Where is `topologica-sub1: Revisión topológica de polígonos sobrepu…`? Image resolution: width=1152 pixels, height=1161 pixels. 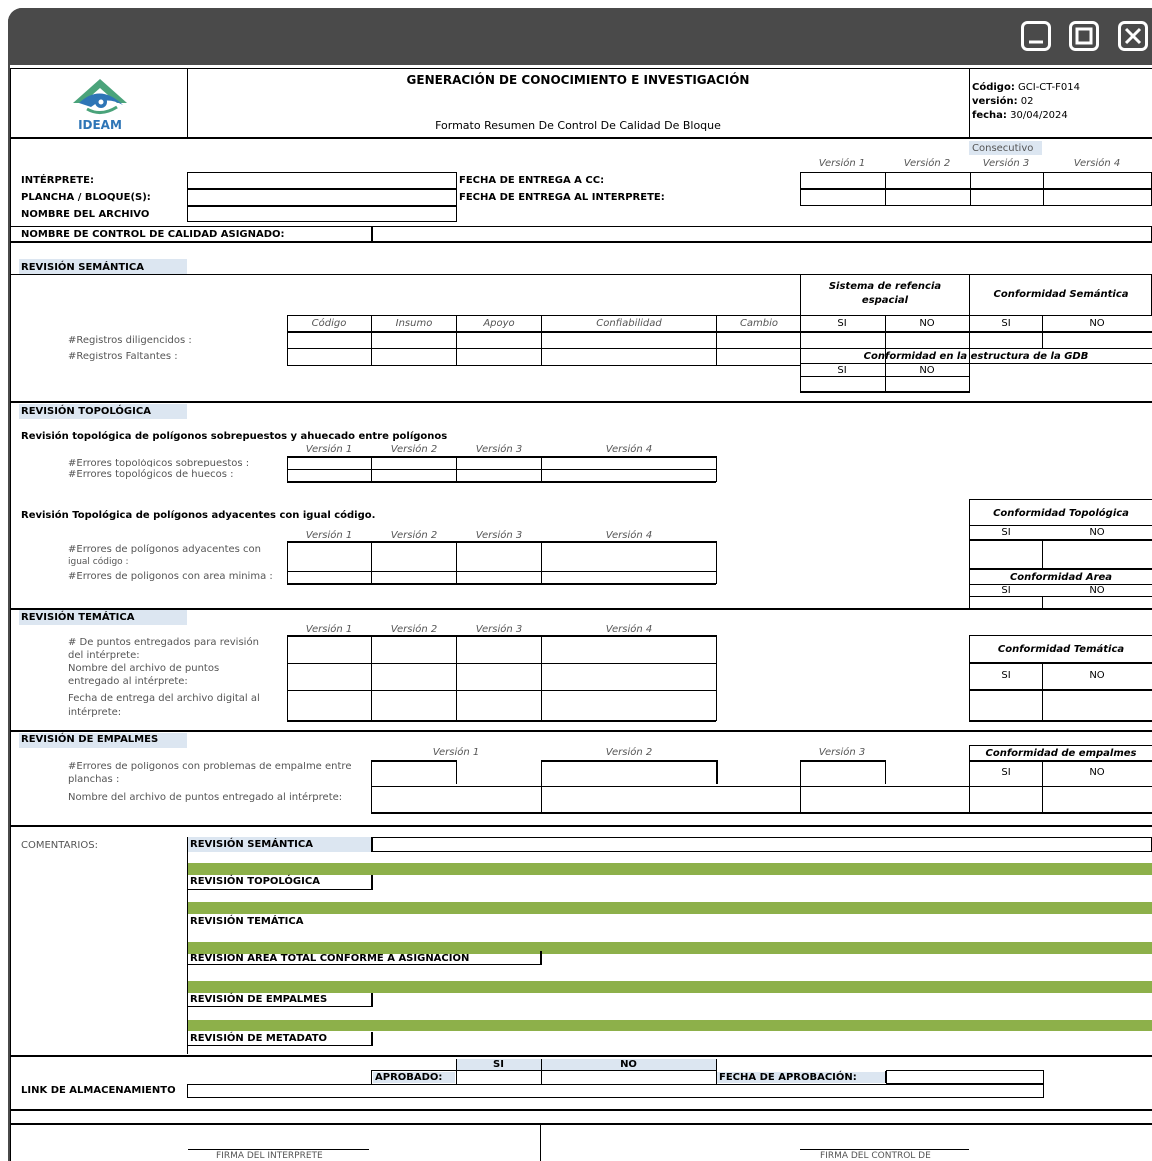
topologica-sub1: Revisión topológica de polígonos sobrepu… is located at coordinates (234, 436).